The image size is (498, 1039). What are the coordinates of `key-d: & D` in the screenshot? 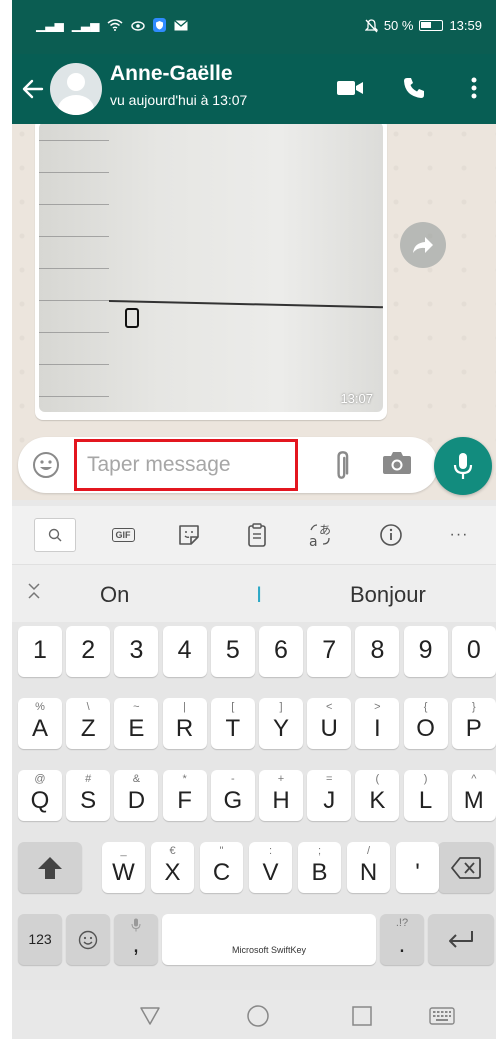 It's located at (136, 795).